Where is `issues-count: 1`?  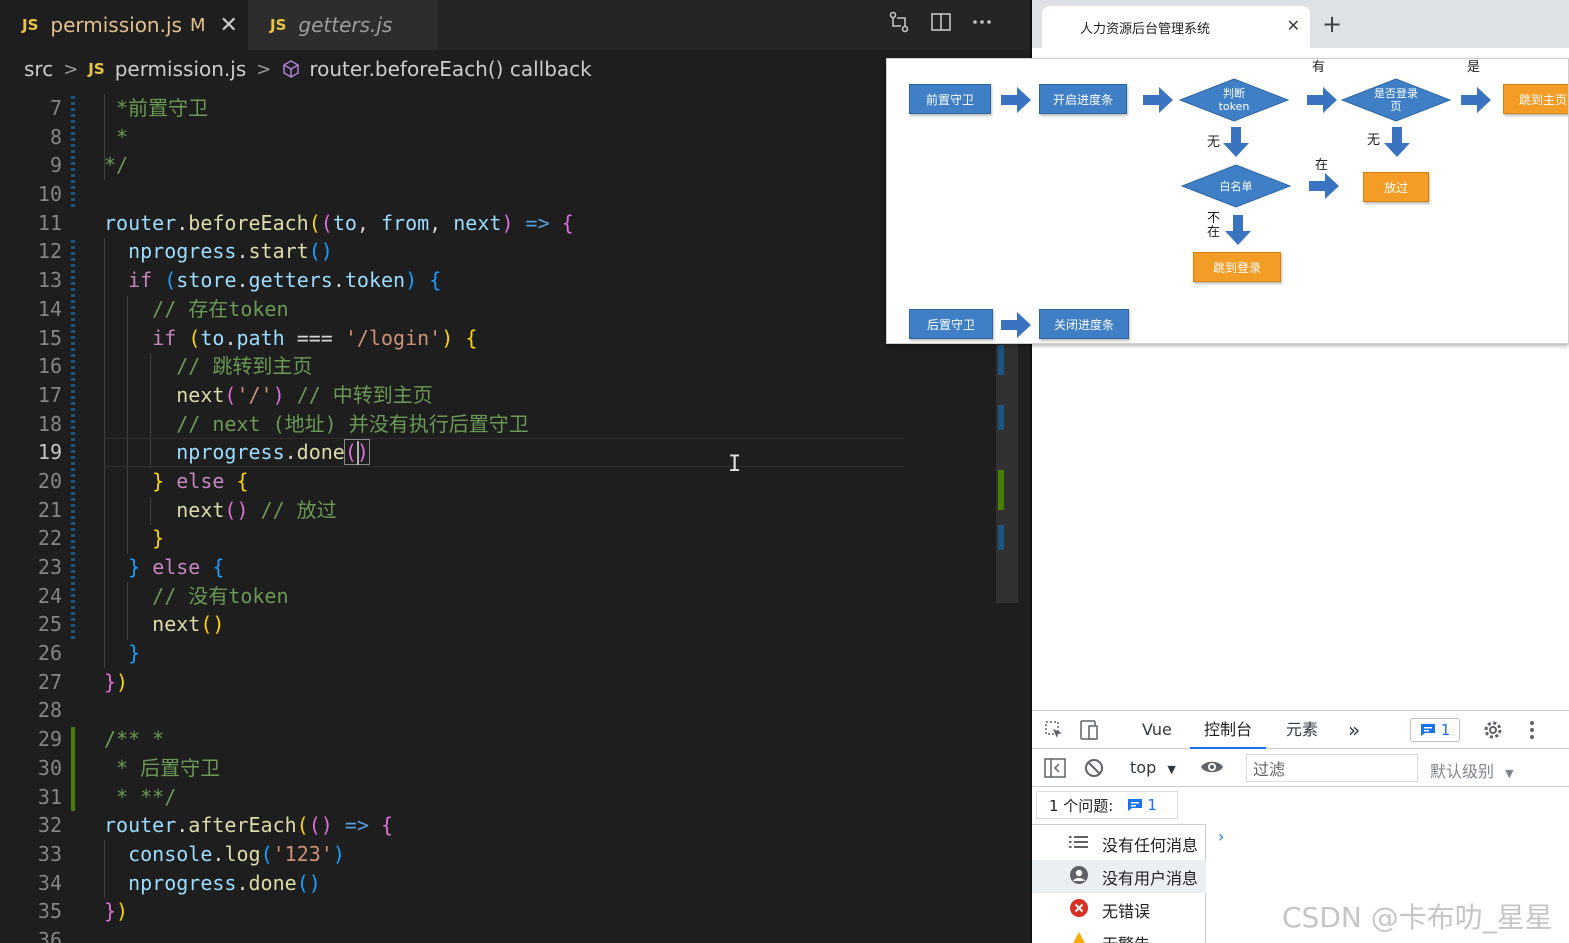 issues-count: 1 is located at coordinates (1152, 805).